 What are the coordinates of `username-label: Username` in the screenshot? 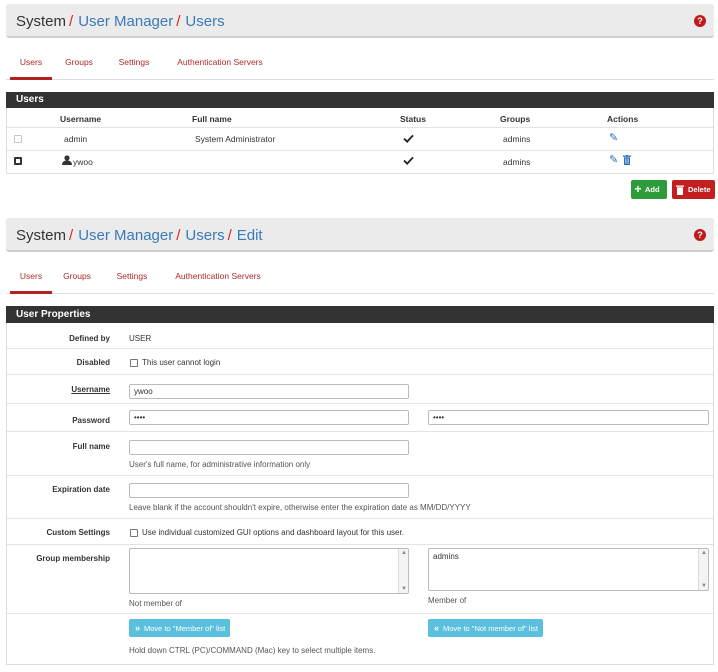 It's located at (90, 389).